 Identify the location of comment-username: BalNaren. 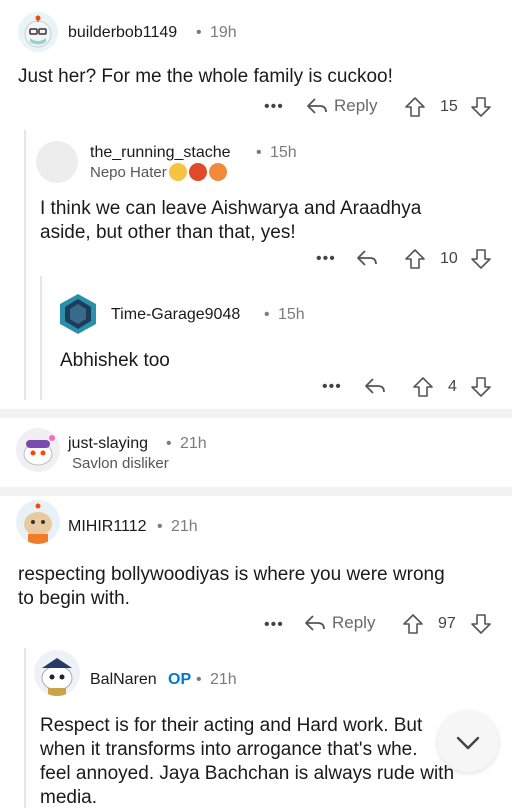
(123, 680).